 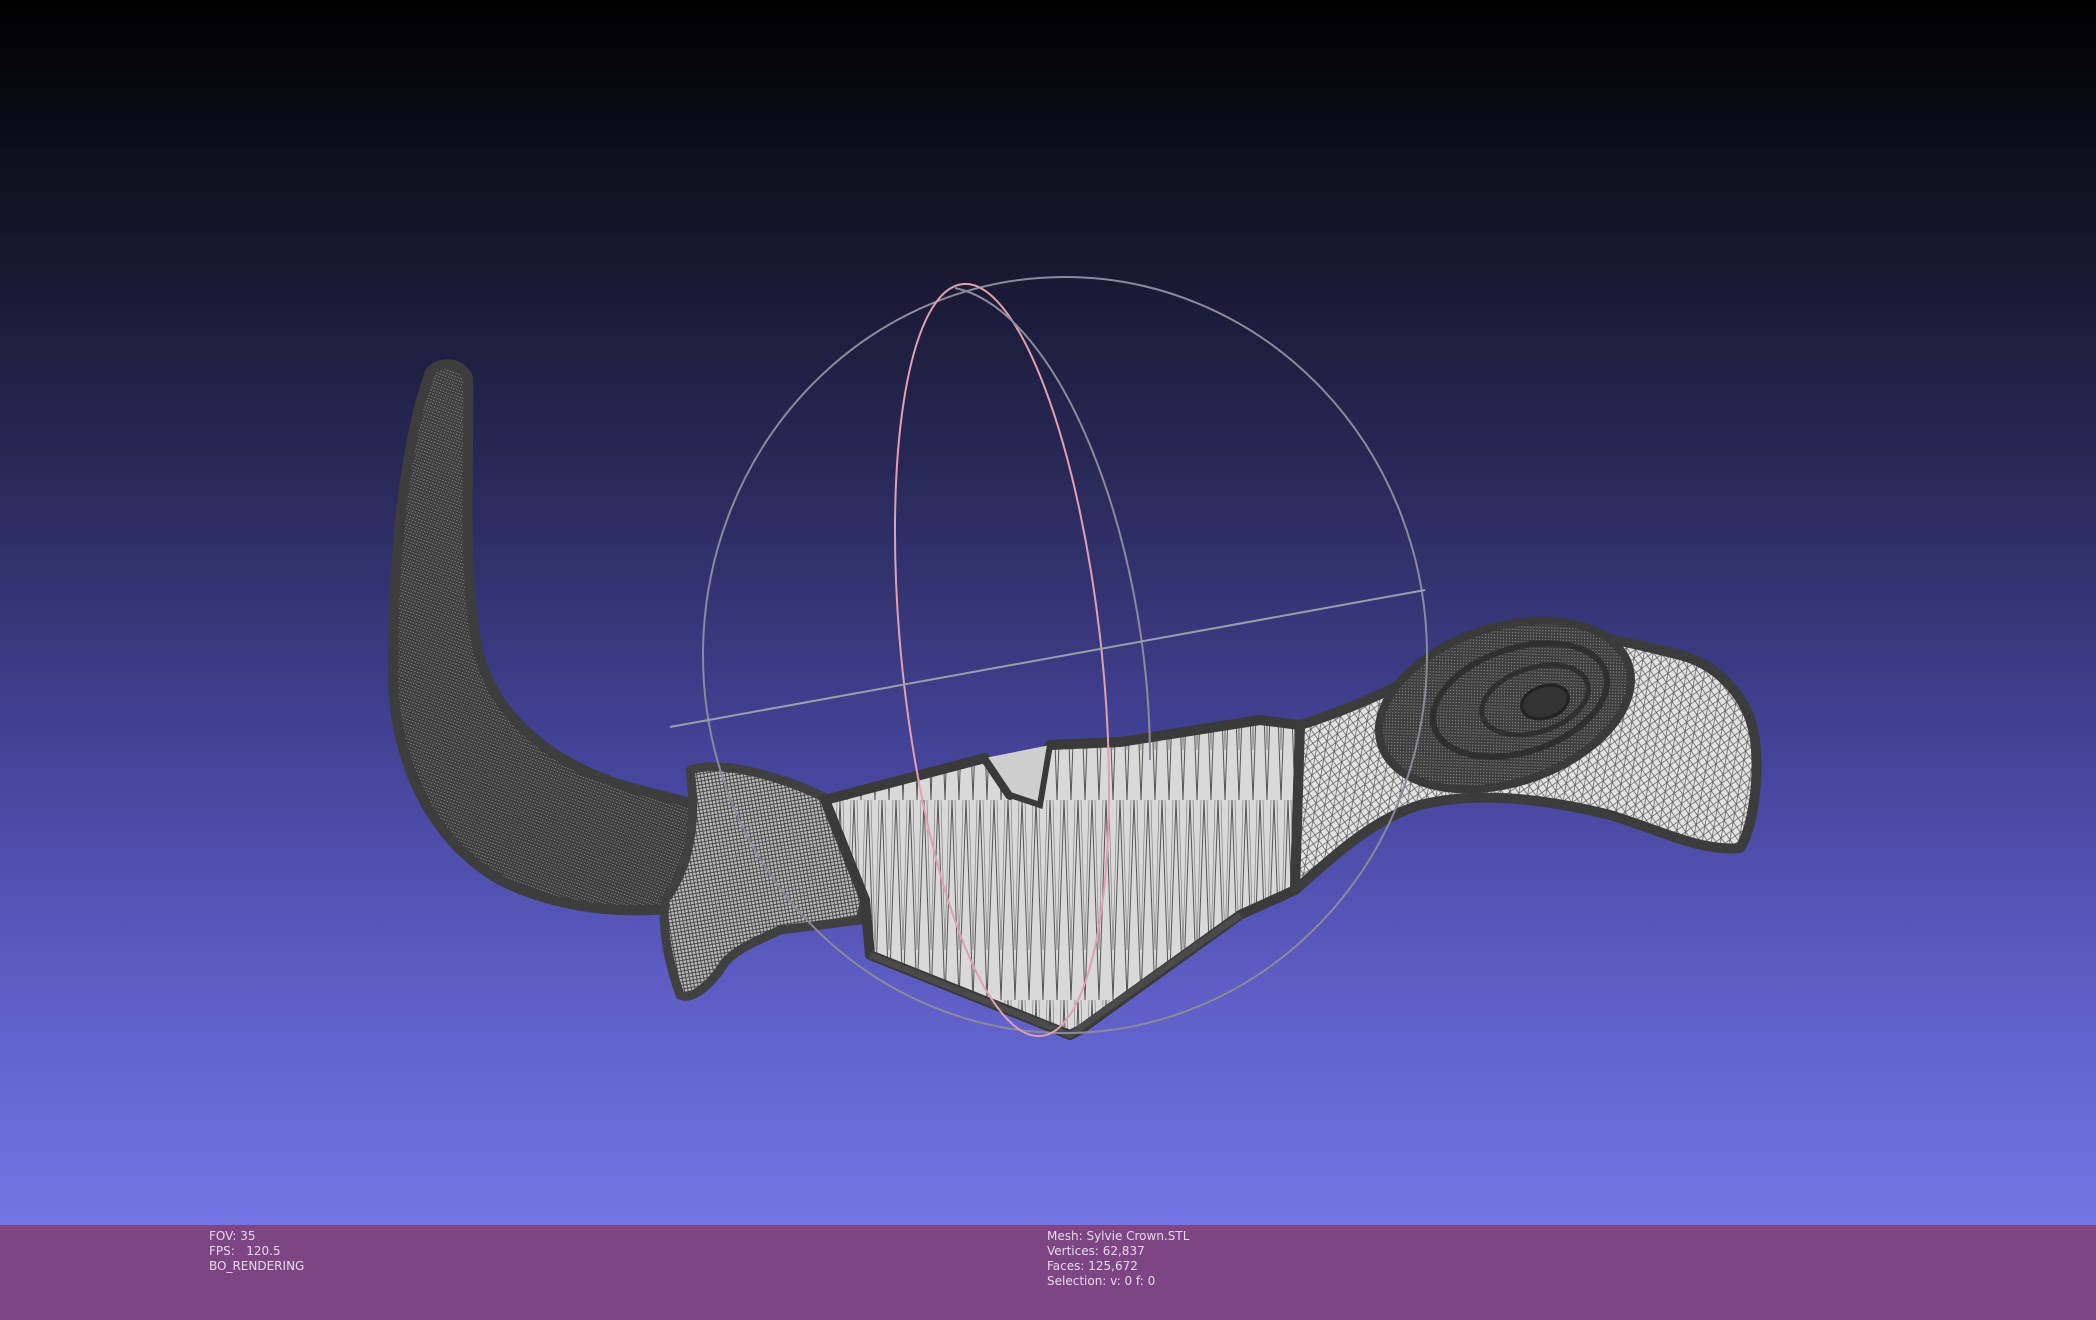 What do you see at coordinates (257, 1266) in the screenshot?
I see `render-mode-label: BO_RENDERING` at bounding box center [257, 1266].